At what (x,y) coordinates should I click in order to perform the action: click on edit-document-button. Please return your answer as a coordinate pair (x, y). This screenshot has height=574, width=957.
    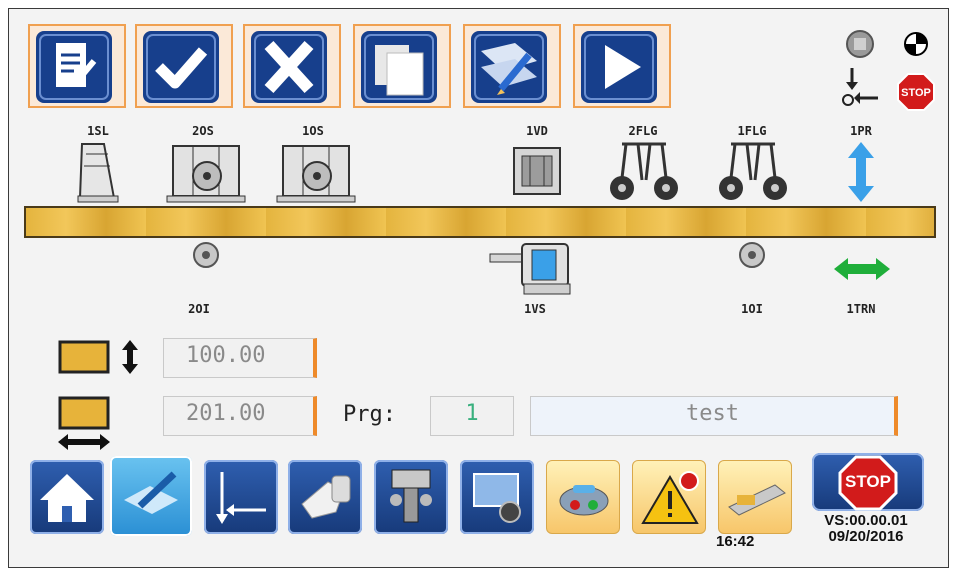
    Looking at the image, I should click on (77, 66).